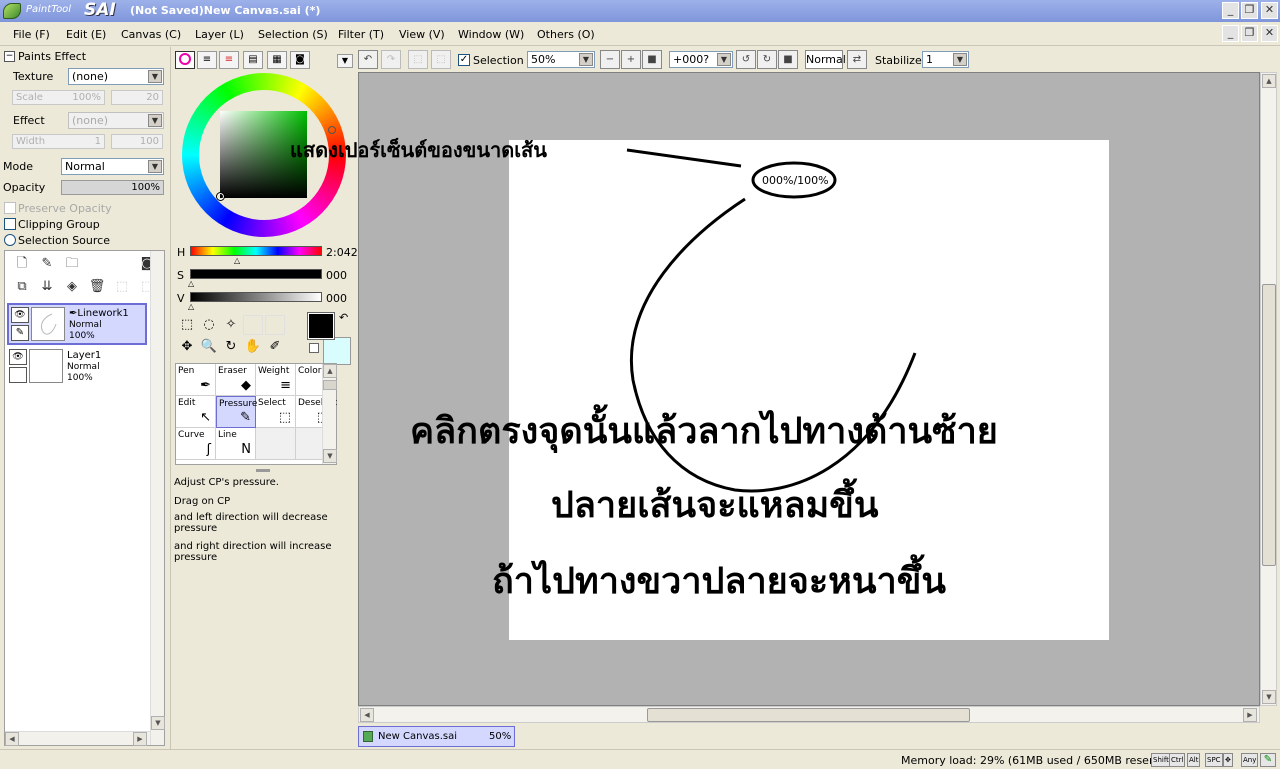 The image size is (1280, 769). Describe the element at coordinates (196, 380) in the screenshot. I see `brush-pen: Pen ✒` at that location.